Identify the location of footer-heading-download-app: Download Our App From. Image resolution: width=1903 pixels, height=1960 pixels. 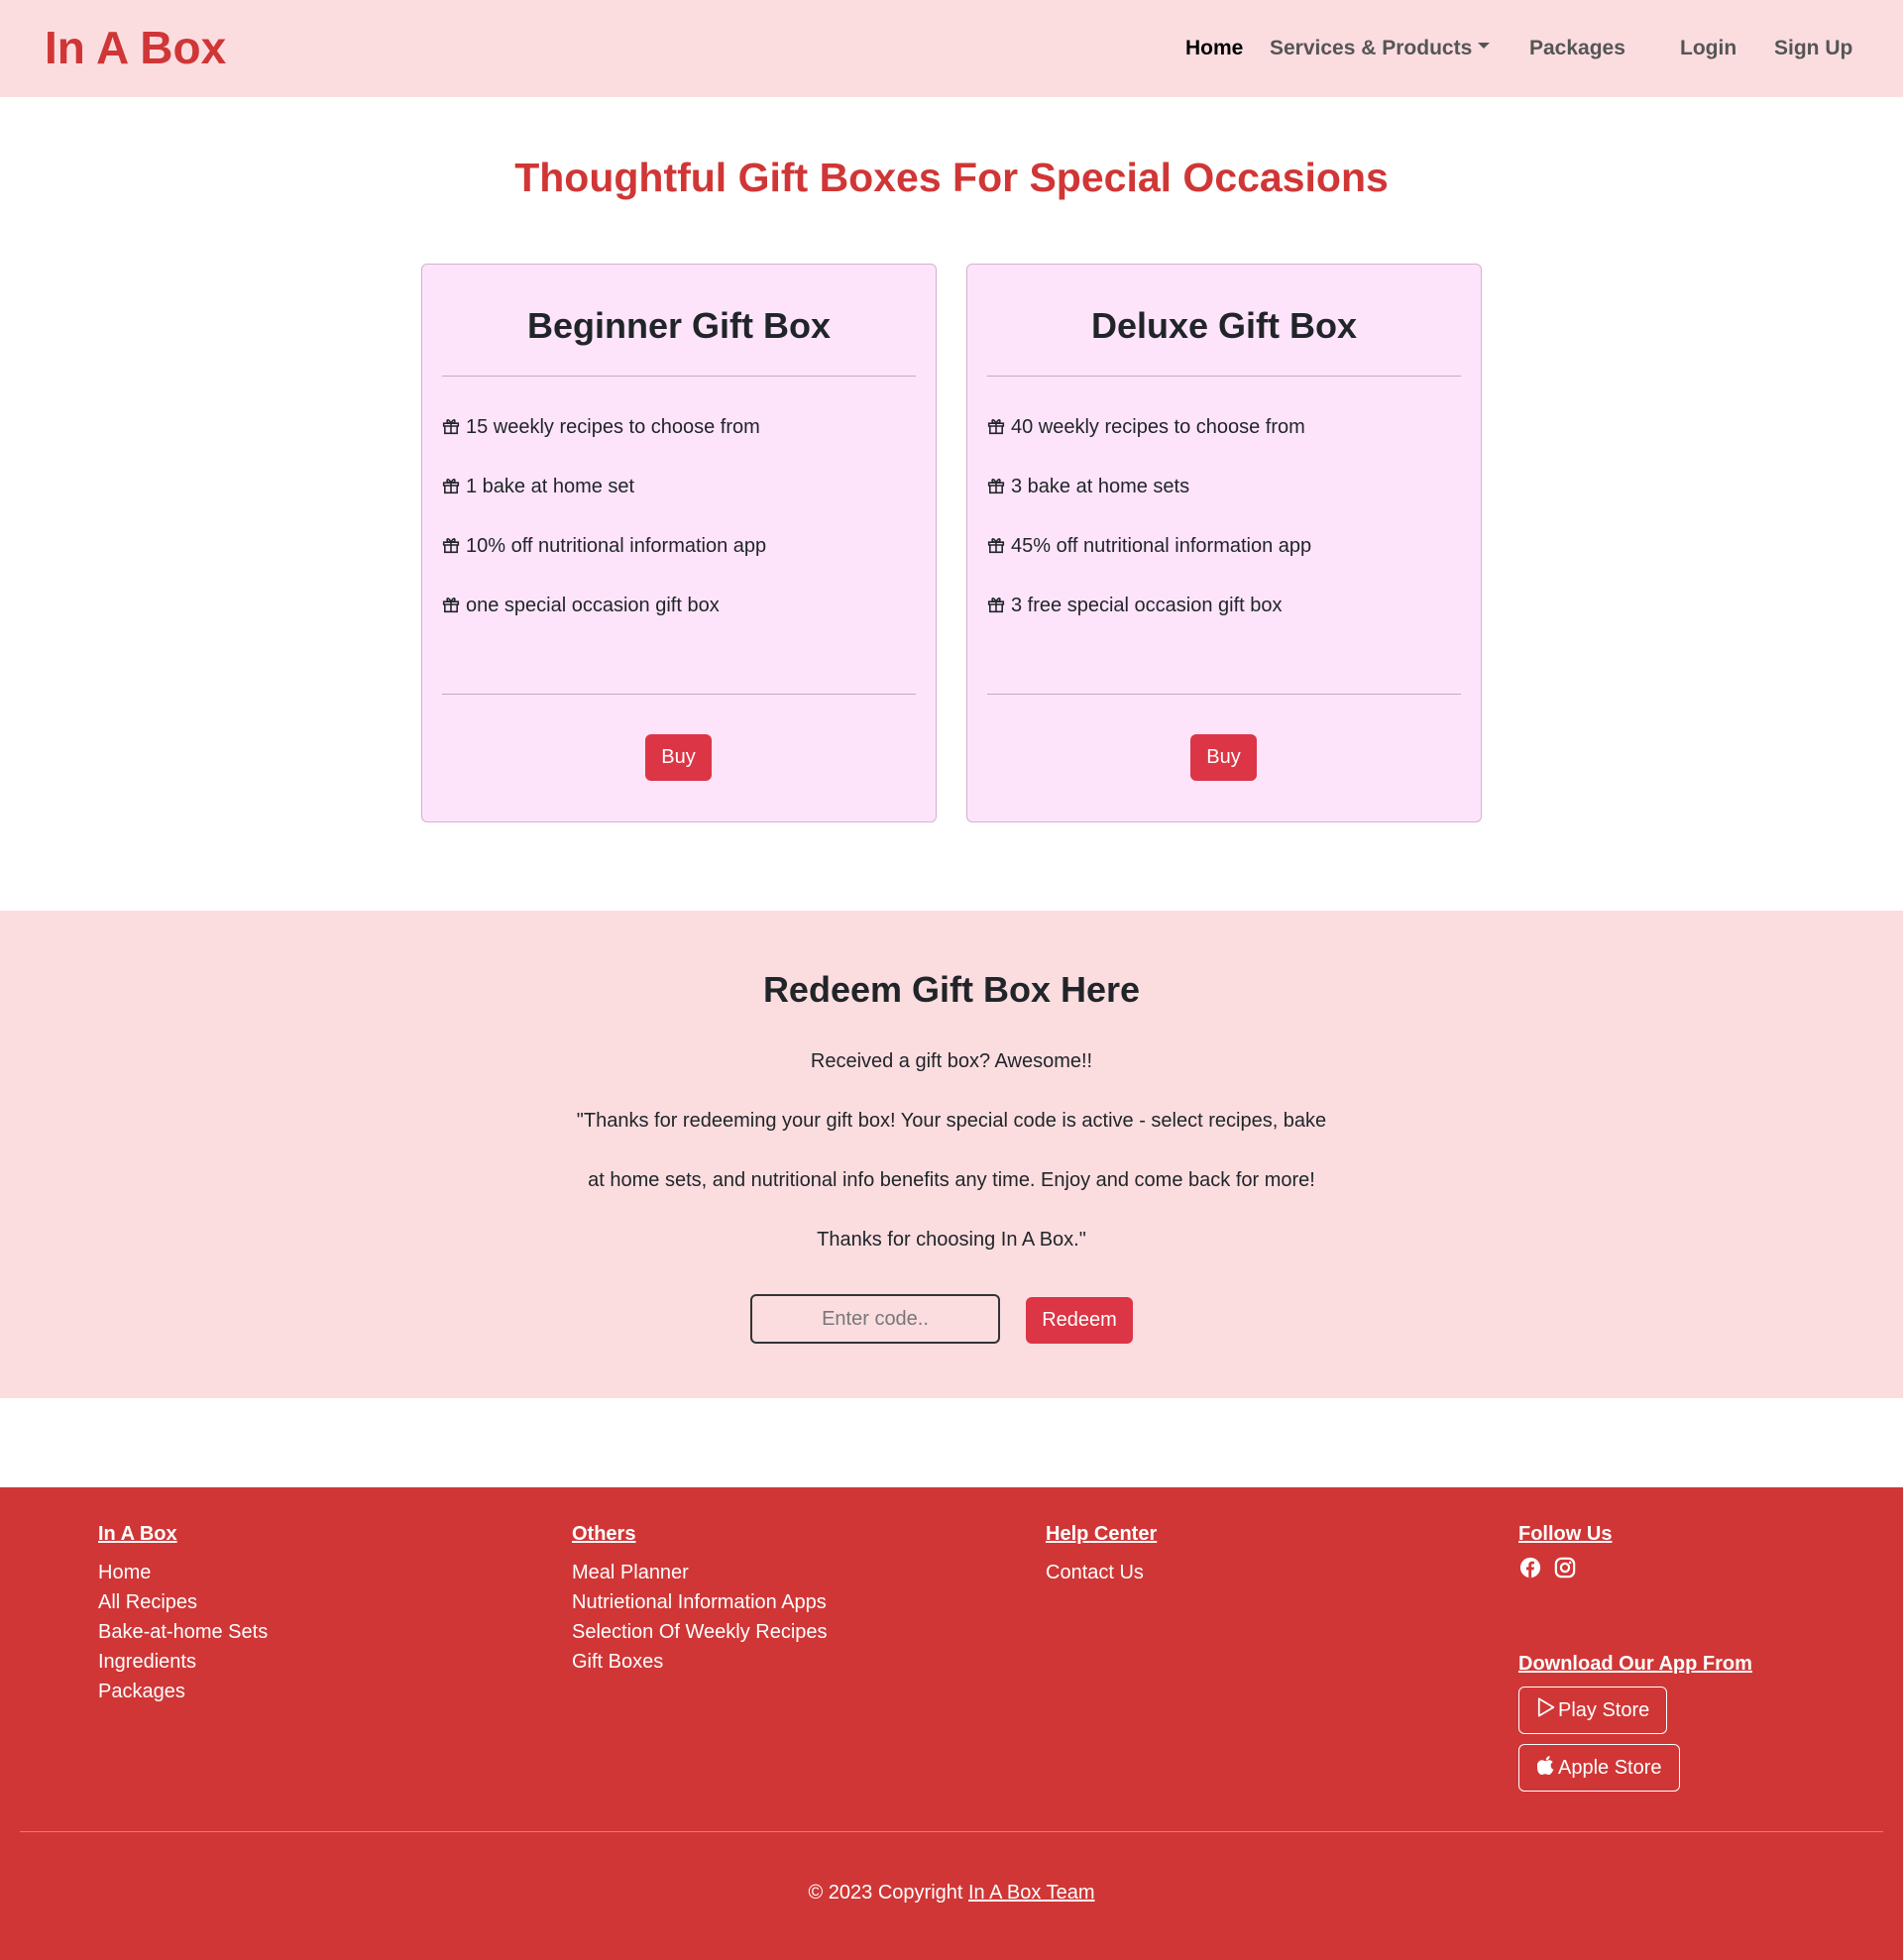
(1635, 1664).